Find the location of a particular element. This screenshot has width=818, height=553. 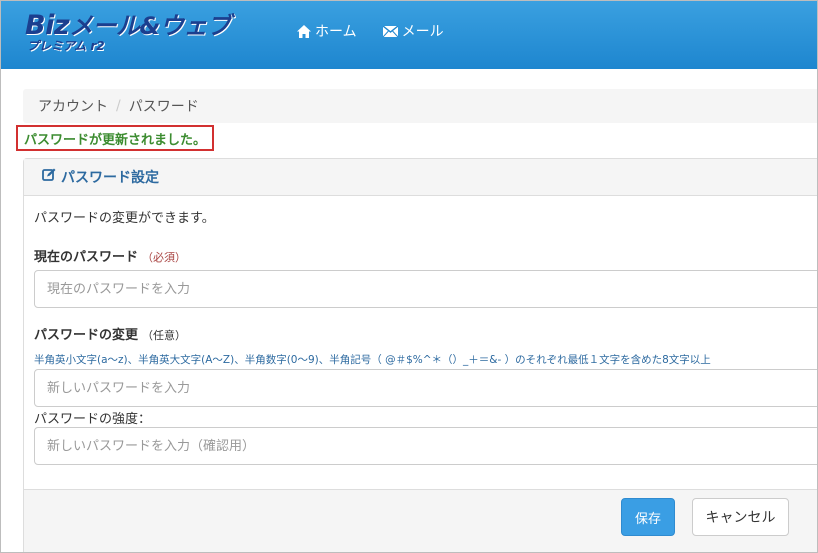

current-password-label: 現在のパスワード （必須） is located at coordinates (110, 257).